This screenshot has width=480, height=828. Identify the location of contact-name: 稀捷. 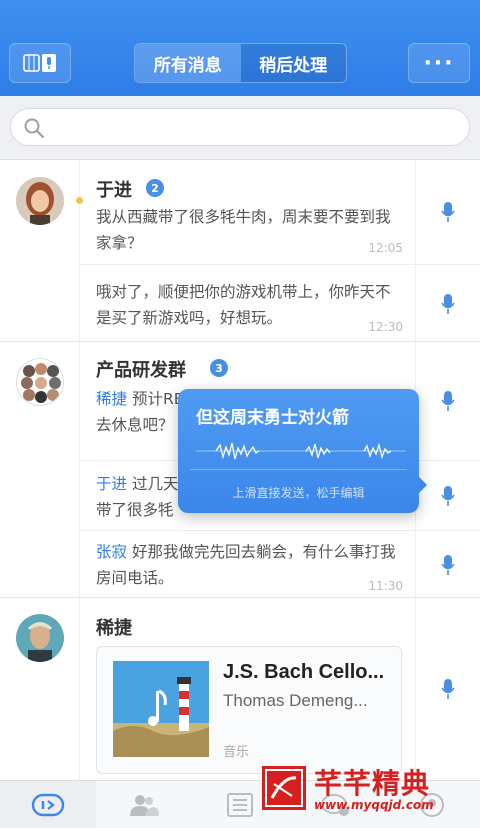
(114, 628).